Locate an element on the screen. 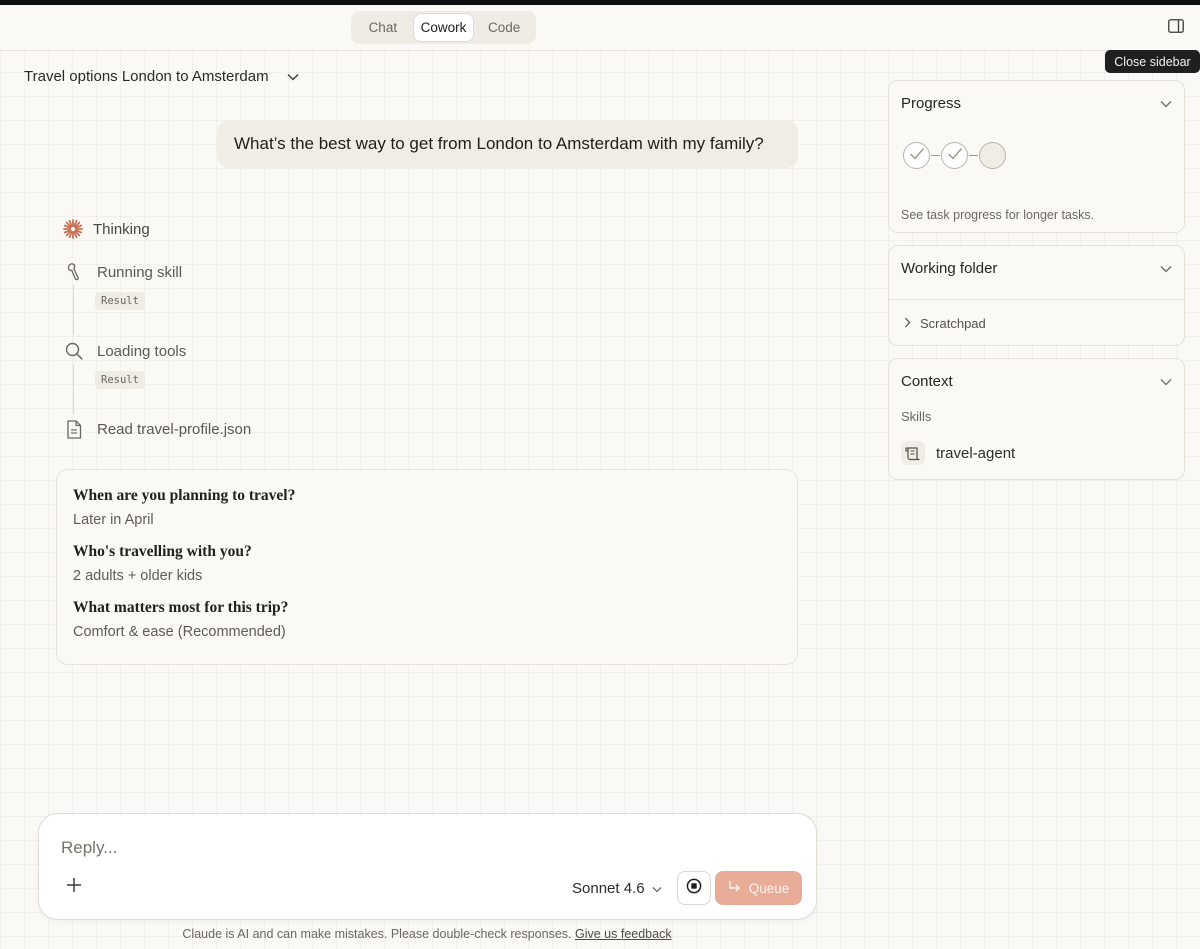 This screenshot has width=1200, height=949. progress-panel-header: Progress is located at coordinates (1036, 103).